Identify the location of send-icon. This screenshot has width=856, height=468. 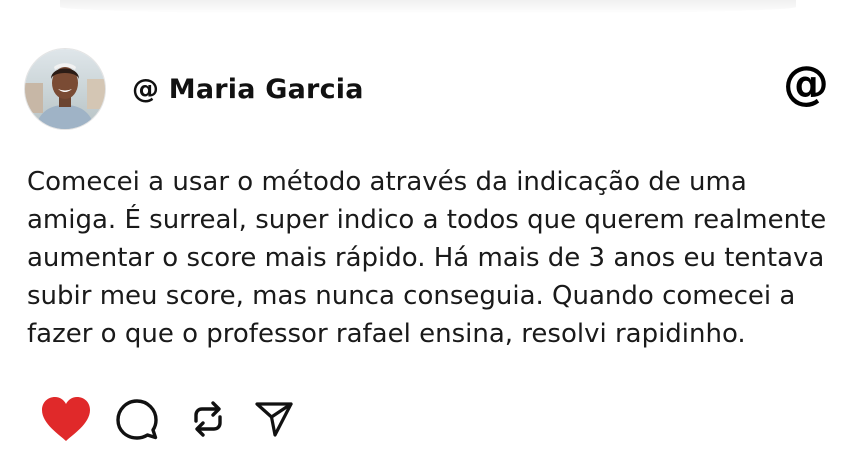
(274, 419).